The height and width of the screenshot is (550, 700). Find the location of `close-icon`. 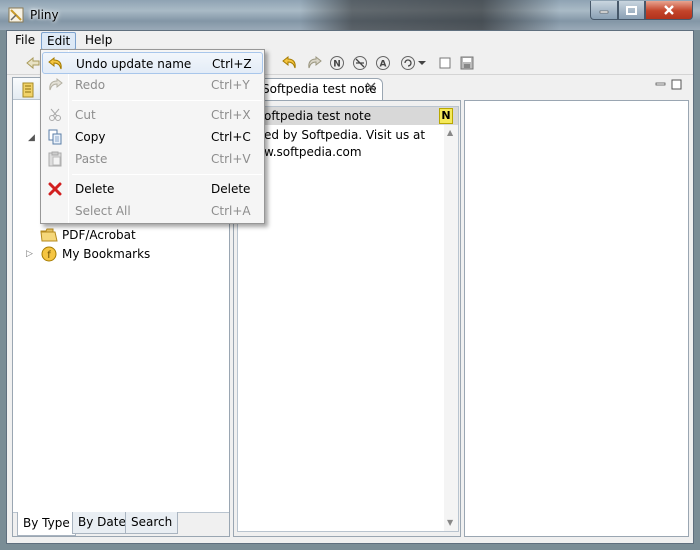

close-icon is located at coordinates (669, 10).